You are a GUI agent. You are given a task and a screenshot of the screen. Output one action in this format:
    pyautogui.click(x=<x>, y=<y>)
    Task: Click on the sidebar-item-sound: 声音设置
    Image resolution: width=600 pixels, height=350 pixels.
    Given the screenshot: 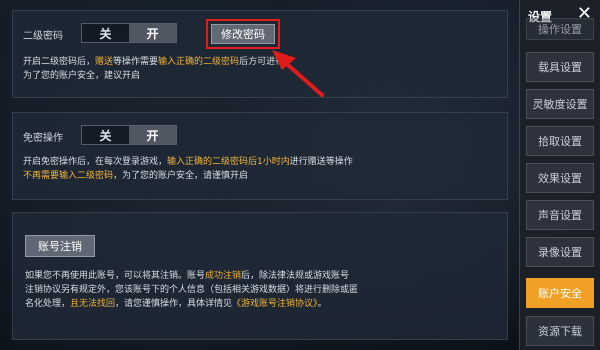 What is the action you would take?
    pyautogui.click(x=560, y=215)
    